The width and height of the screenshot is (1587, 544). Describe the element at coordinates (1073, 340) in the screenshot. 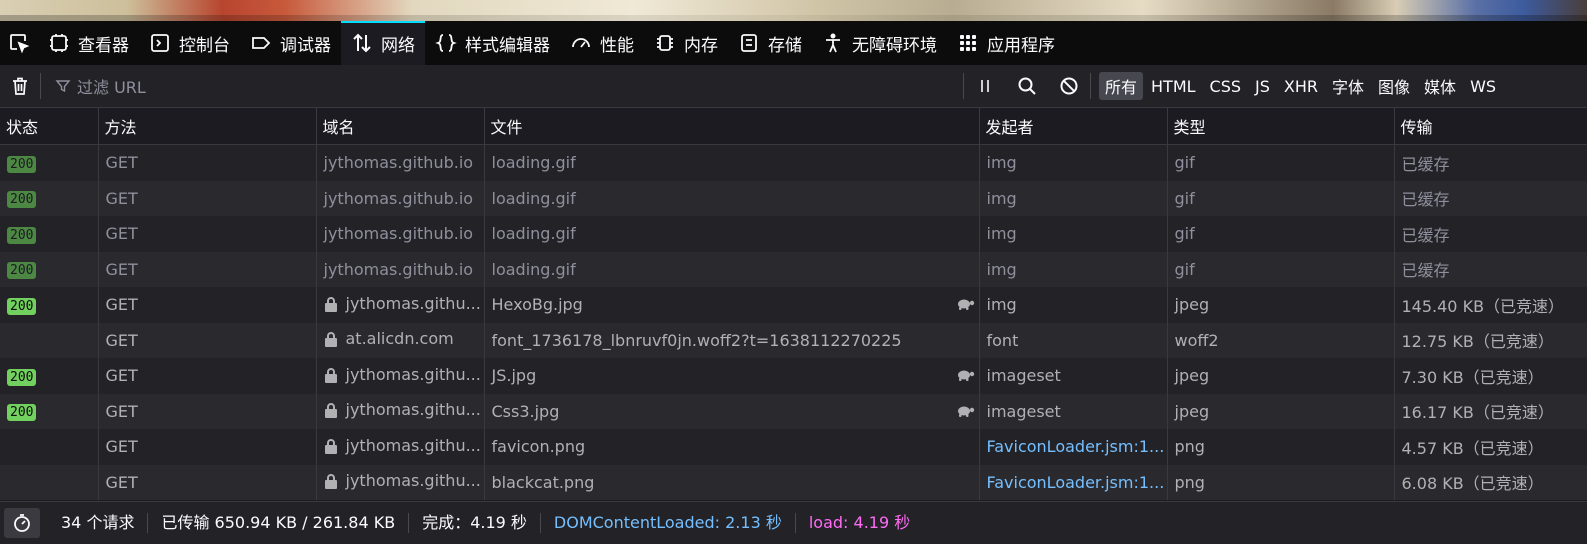

I see `initiator-cell: font` at that location.